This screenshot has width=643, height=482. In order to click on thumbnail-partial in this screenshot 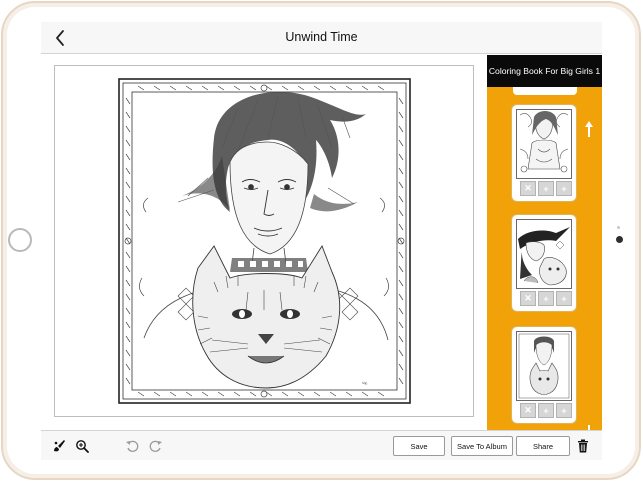, I will do `click(545, 91)`.